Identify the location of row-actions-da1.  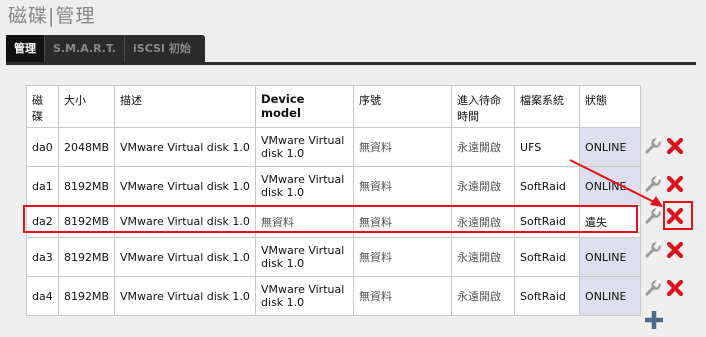
(666, 184).